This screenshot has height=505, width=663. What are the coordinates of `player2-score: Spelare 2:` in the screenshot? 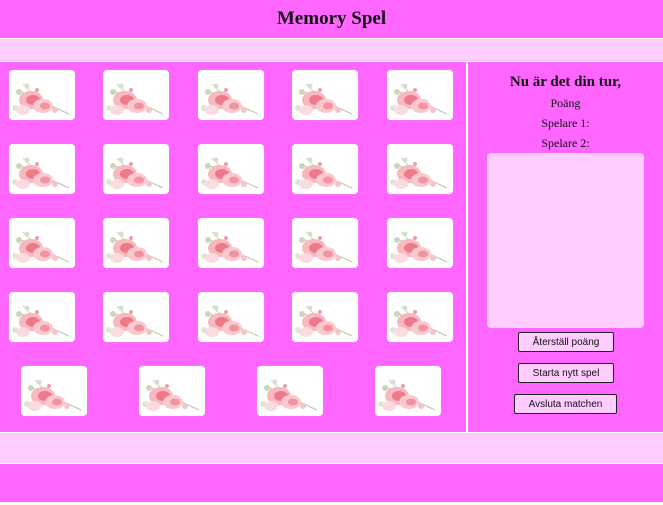 It's located at (565, 143).